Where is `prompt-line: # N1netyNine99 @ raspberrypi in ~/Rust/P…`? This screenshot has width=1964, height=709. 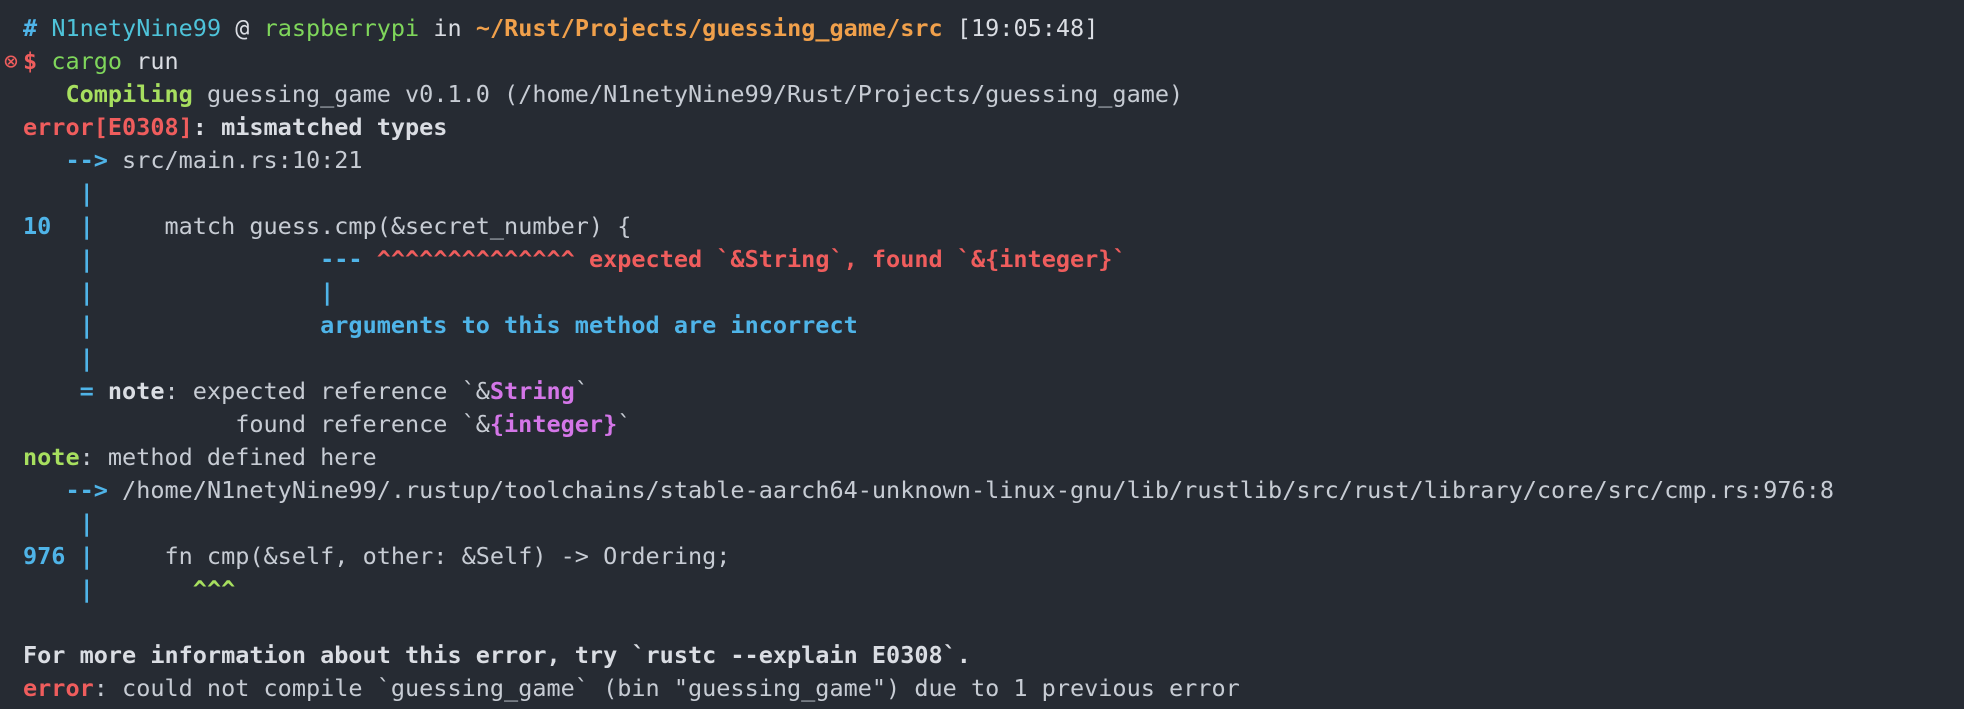
prompt-line: # N1netyNine99 @ raspberrypi in ~/Rust/P… is located at coordinates (982, 28).